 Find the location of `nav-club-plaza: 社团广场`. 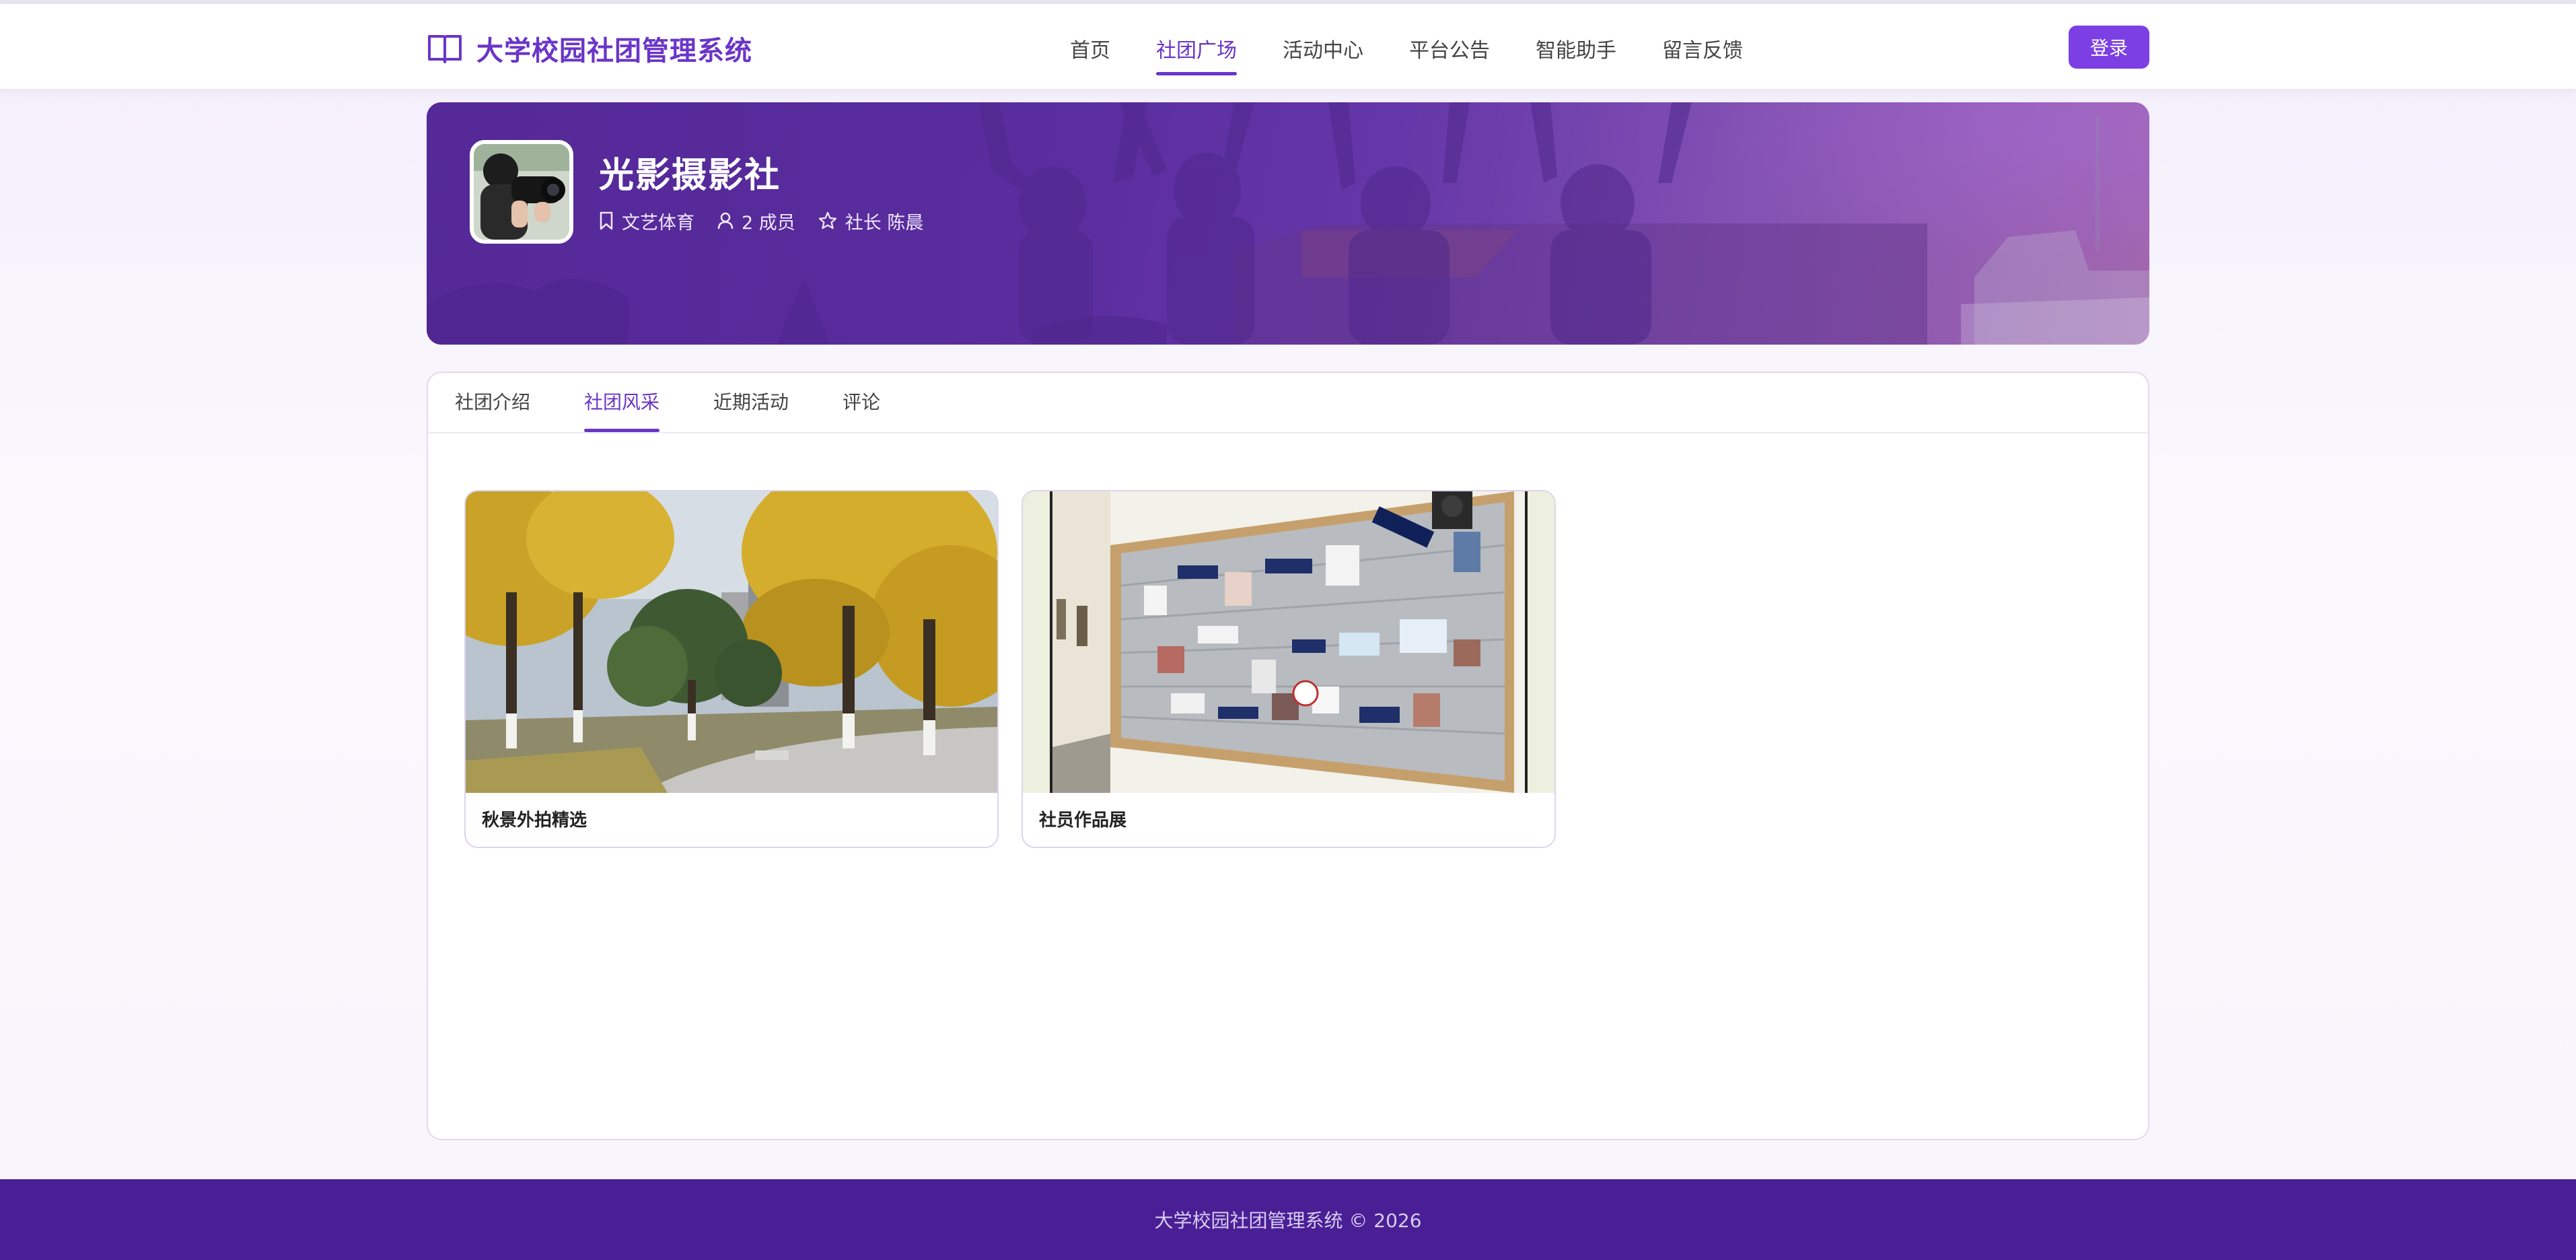

nav-club-plaza: 社团广场 is located at coordinates (1196, 52).